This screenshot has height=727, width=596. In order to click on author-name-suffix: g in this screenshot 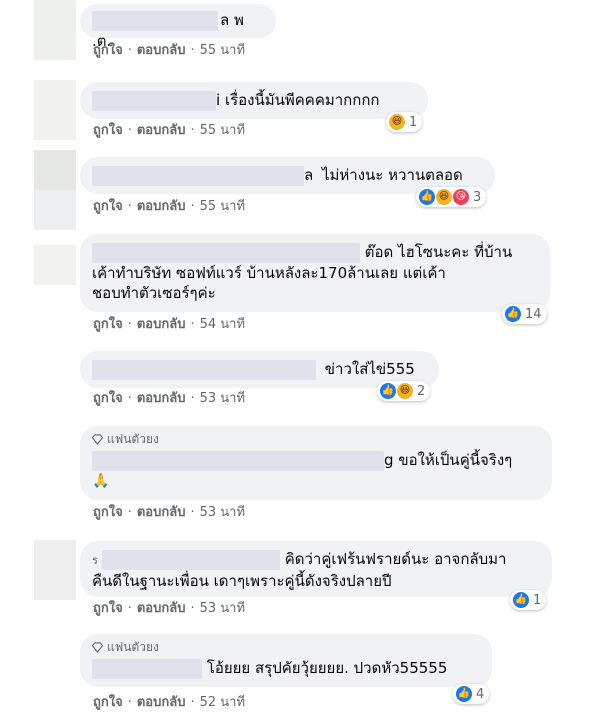, I will do `click(389, 460)`.